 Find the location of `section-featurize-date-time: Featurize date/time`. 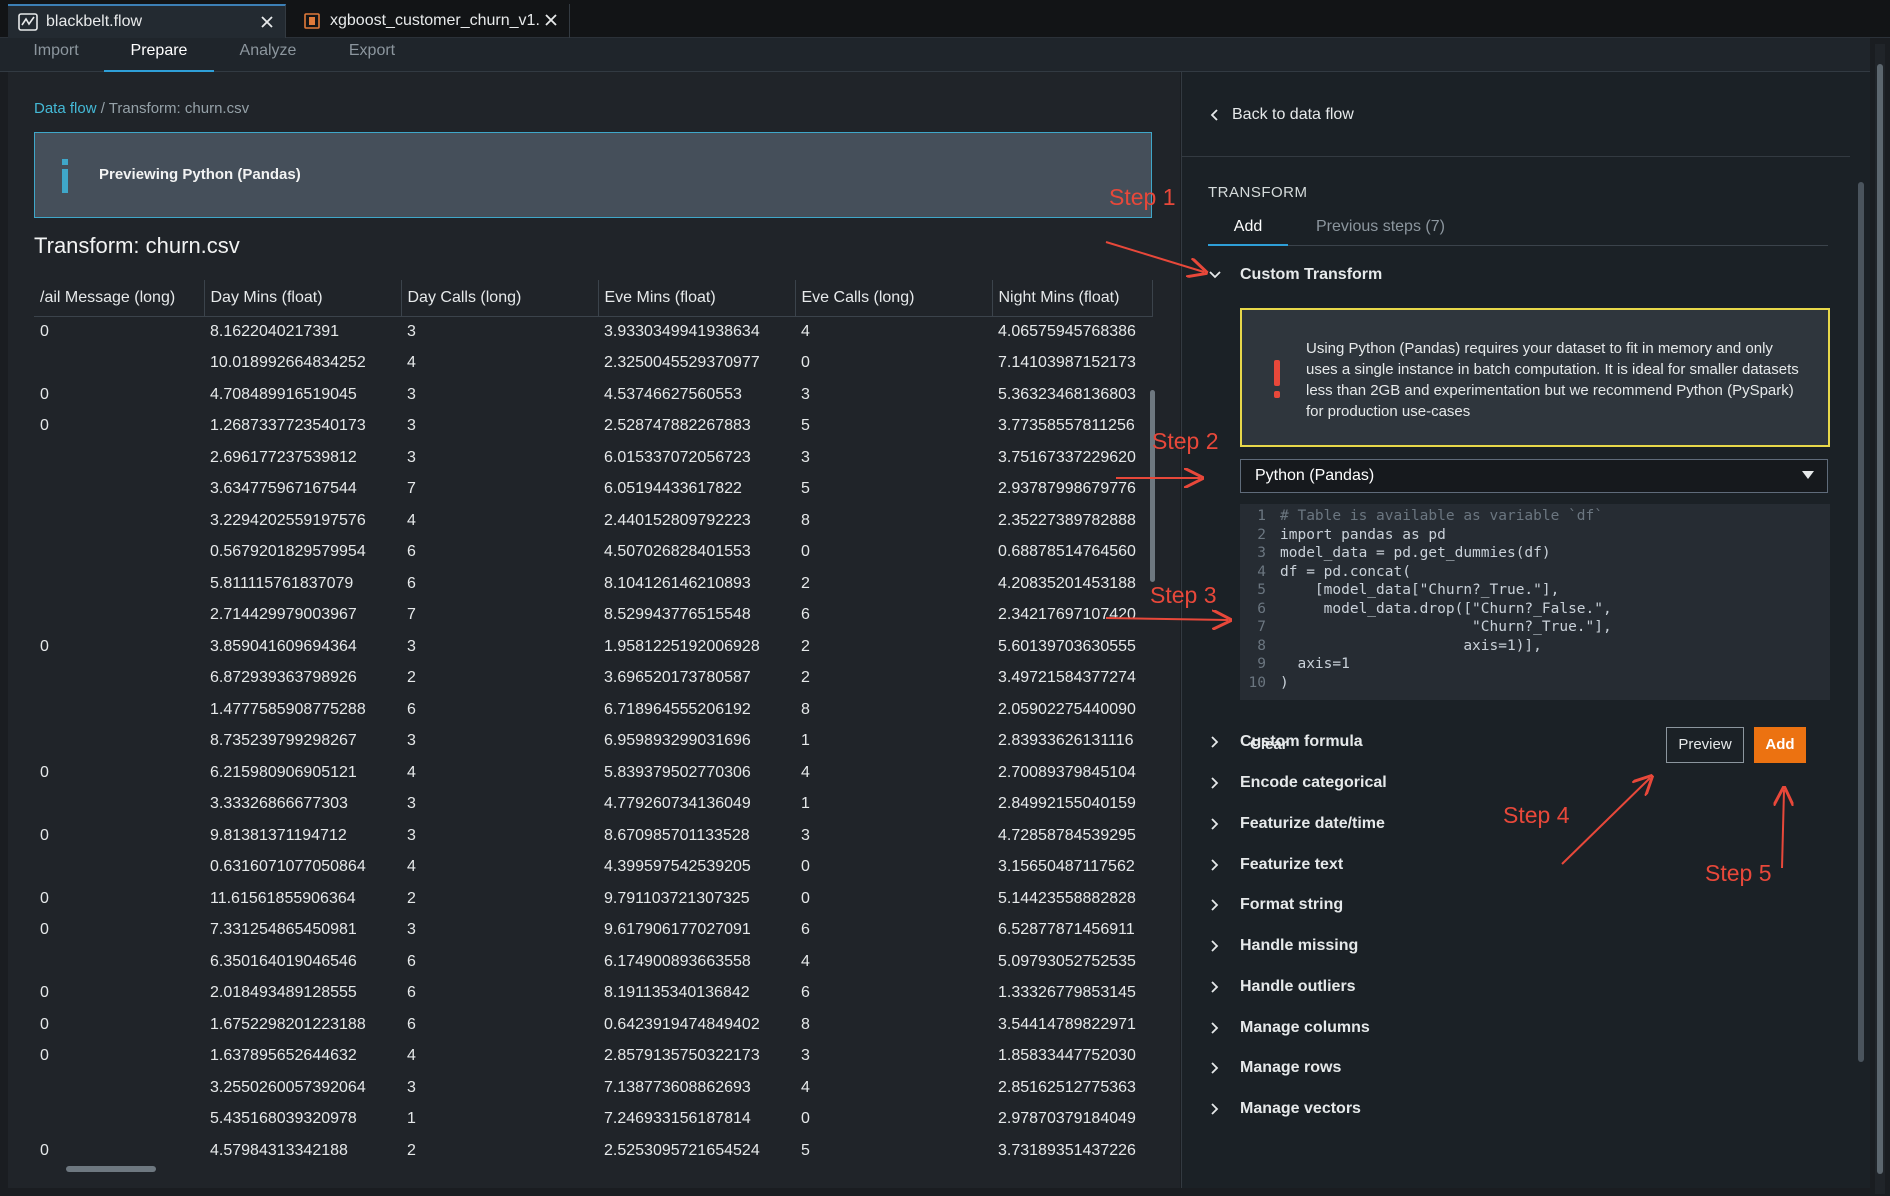

section-featurize-date-time: Featurize date/time is located at coordinates (1296, 824).